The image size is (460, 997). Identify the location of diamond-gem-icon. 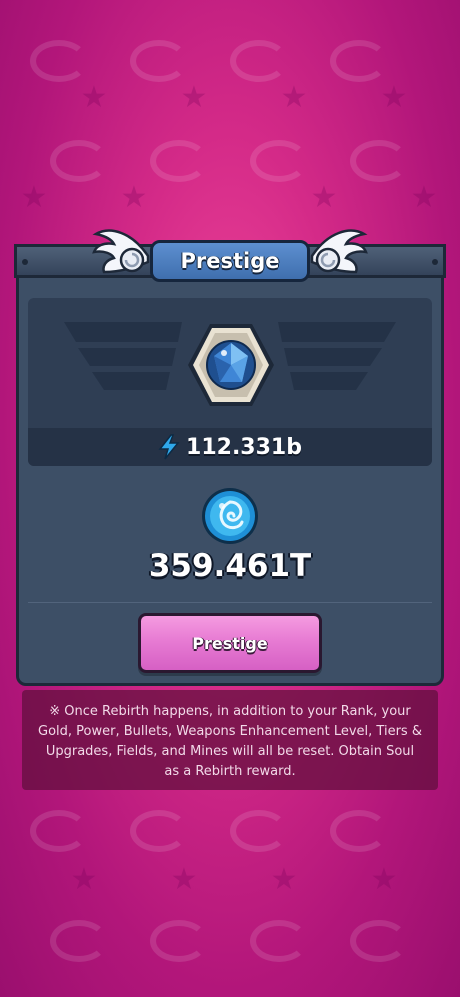
(231, 365).